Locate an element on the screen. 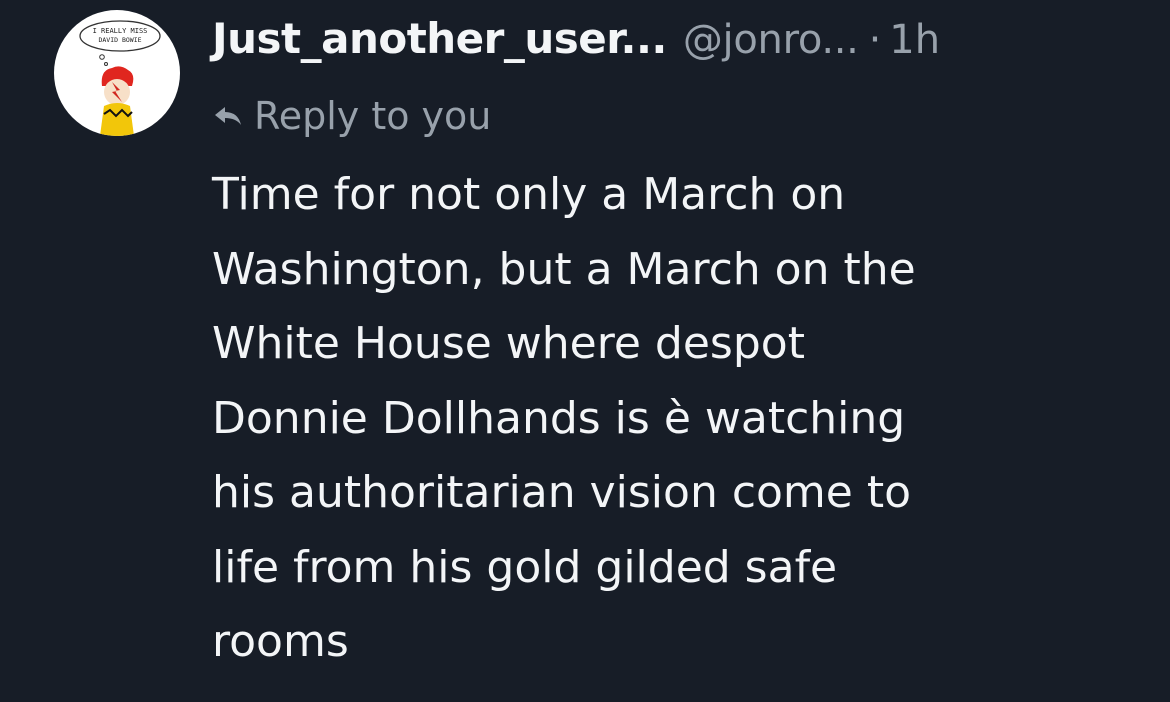  post-body-line: Washington, but a March on the is located at coordinates (564, 269).